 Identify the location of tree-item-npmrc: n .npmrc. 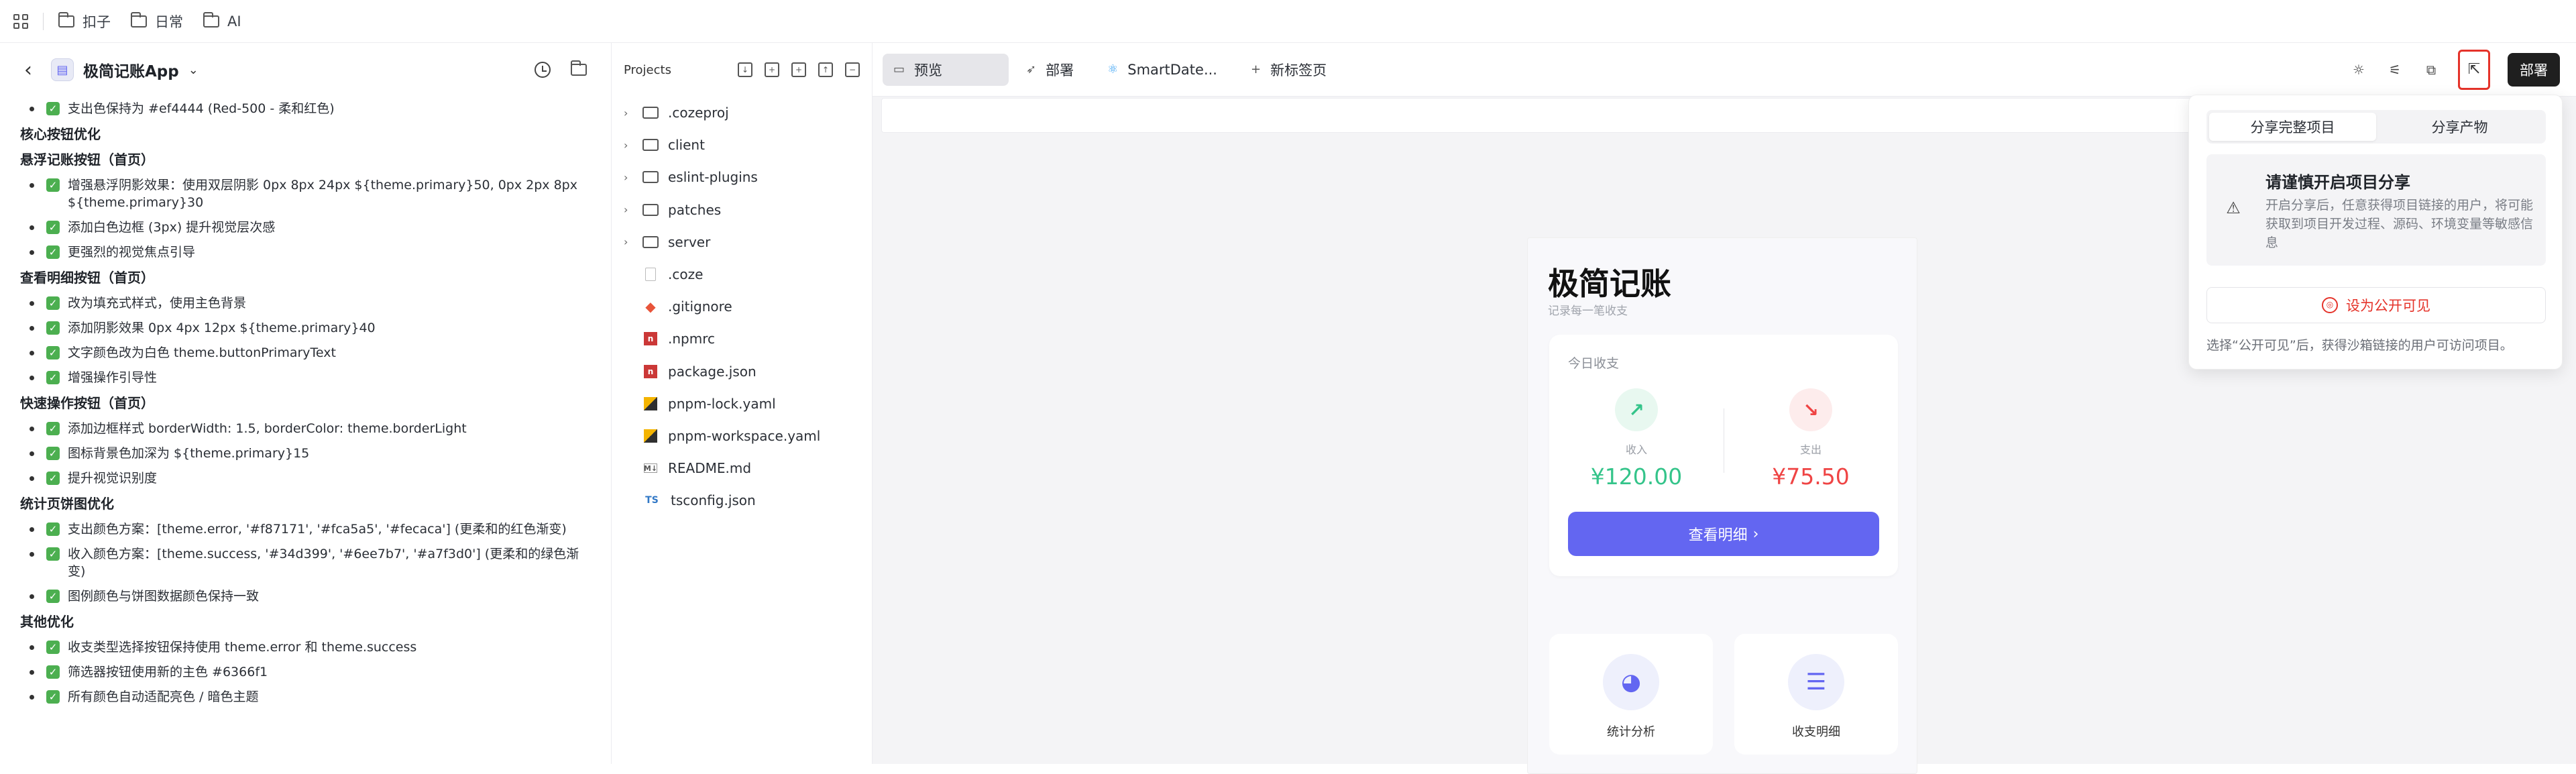
(742, 339).